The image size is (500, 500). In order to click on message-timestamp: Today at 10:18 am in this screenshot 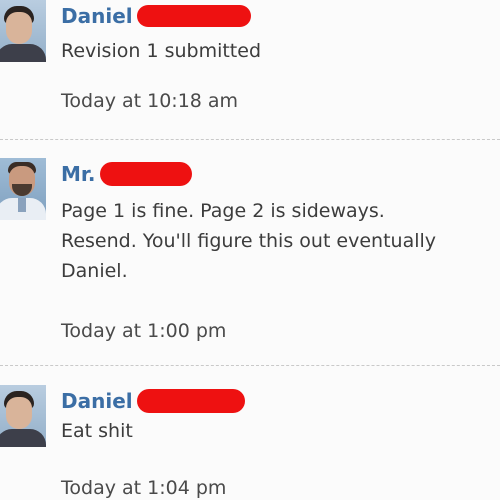, I will do `click(150, 101)`.